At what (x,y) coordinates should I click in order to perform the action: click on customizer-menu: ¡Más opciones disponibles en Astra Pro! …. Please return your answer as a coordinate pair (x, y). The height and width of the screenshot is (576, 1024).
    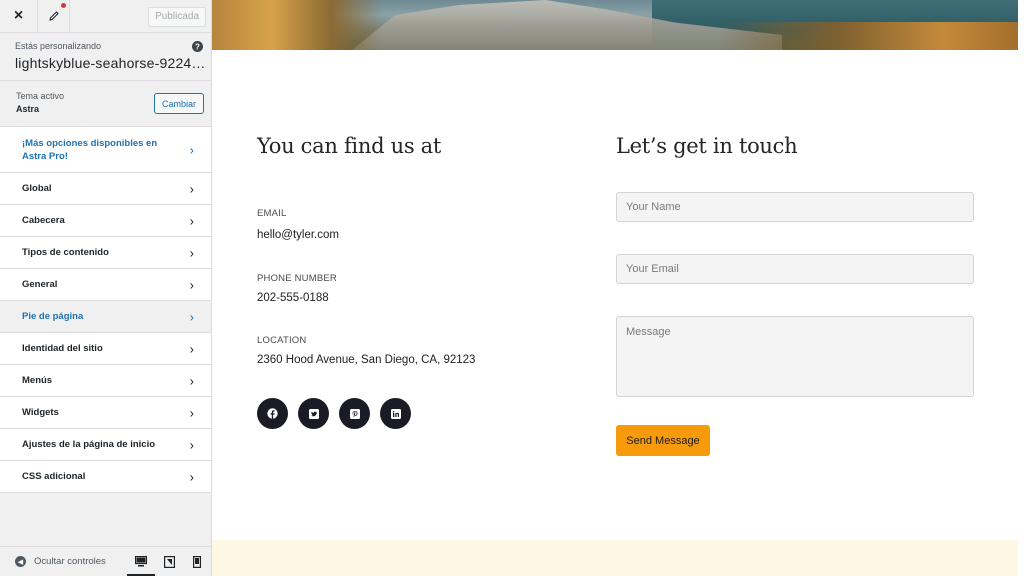
    Looking at the image, I should click on (105, 310).